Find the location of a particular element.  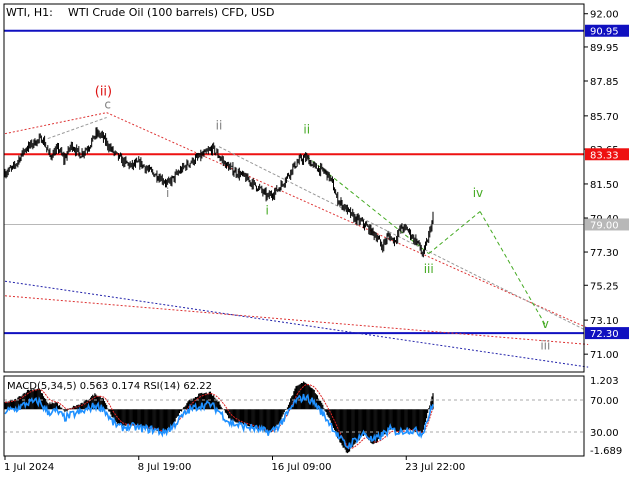

time-tick-label: 8 Jul 19:00 is located at coordinates (165, 467).